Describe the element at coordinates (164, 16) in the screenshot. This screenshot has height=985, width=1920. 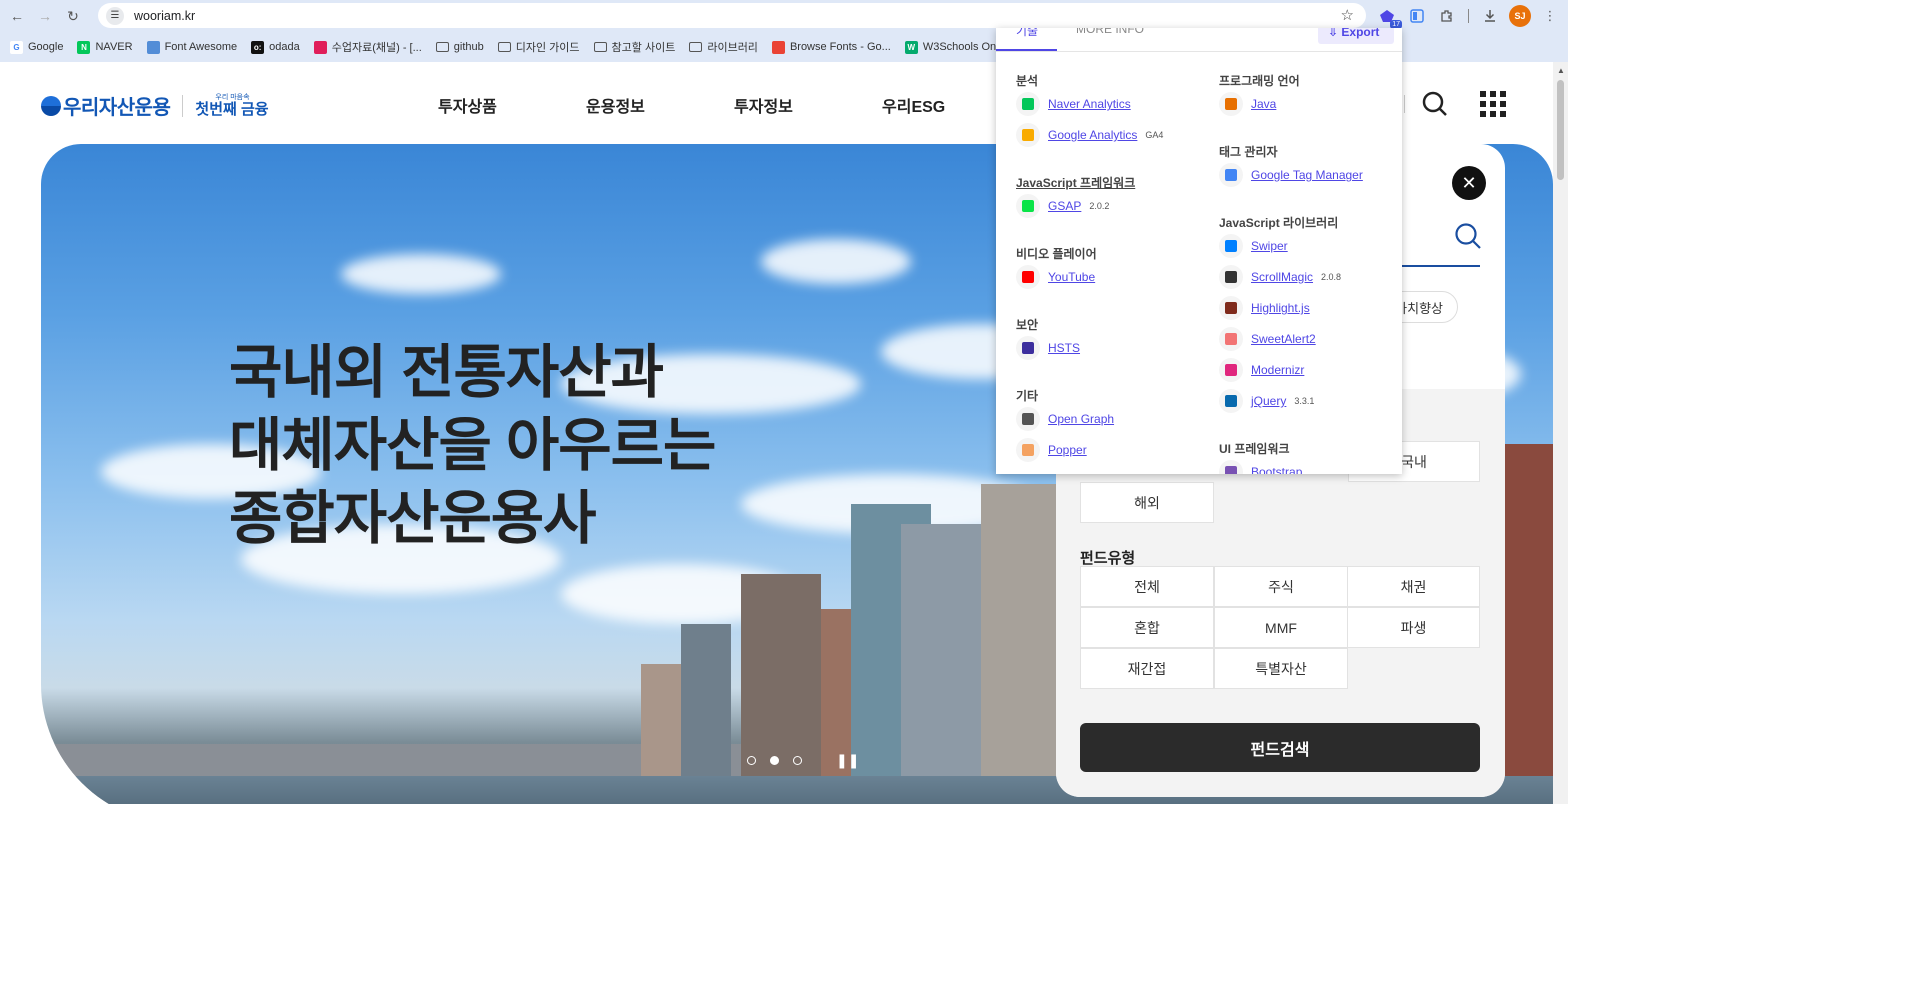
I see `url-text: wooriam.kr` at that location.